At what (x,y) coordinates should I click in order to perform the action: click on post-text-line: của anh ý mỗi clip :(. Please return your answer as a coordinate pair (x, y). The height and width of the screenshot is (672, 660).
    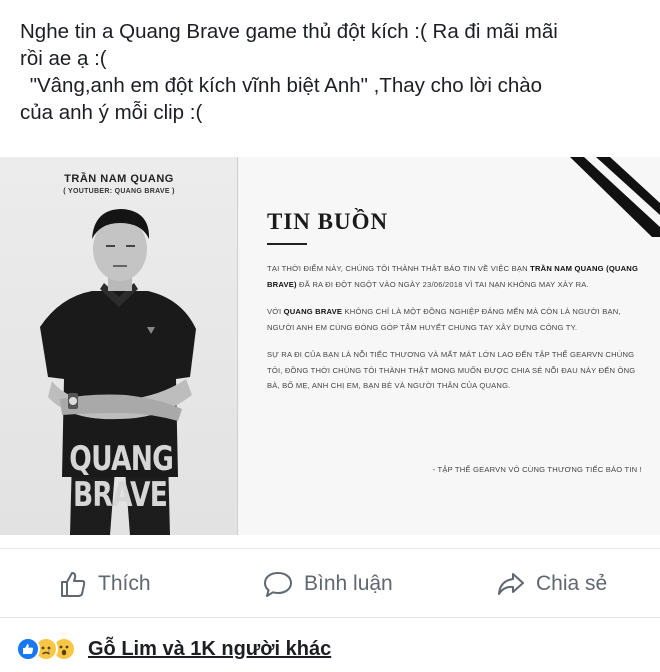
    Looking at the image, I should click on (111, 112).